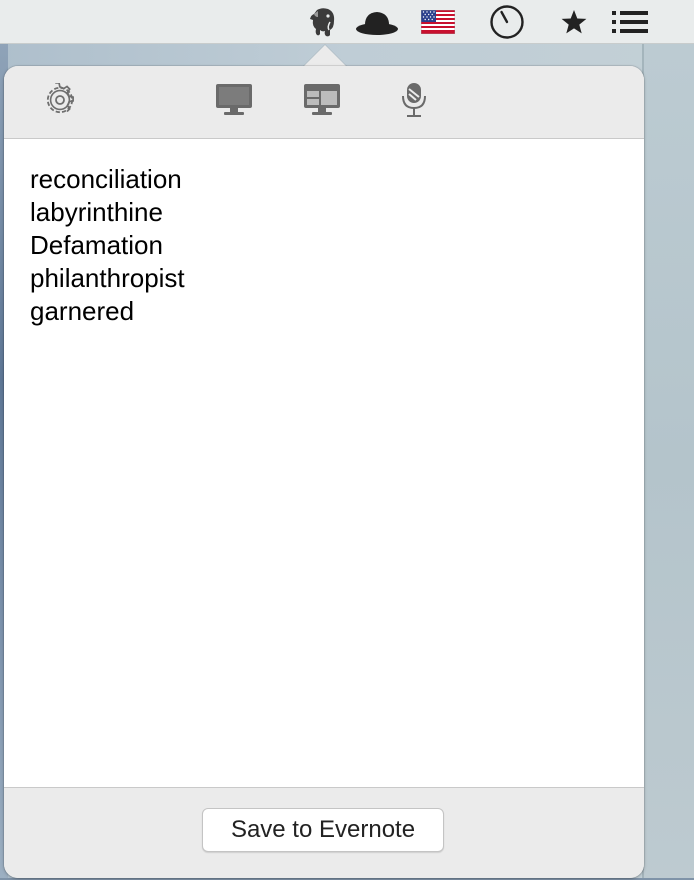 The height and width of the screenshot is (880, 694). Describe the element at coordinates (325, 56) in the screenshot. I see `popover-arrow` at that location.